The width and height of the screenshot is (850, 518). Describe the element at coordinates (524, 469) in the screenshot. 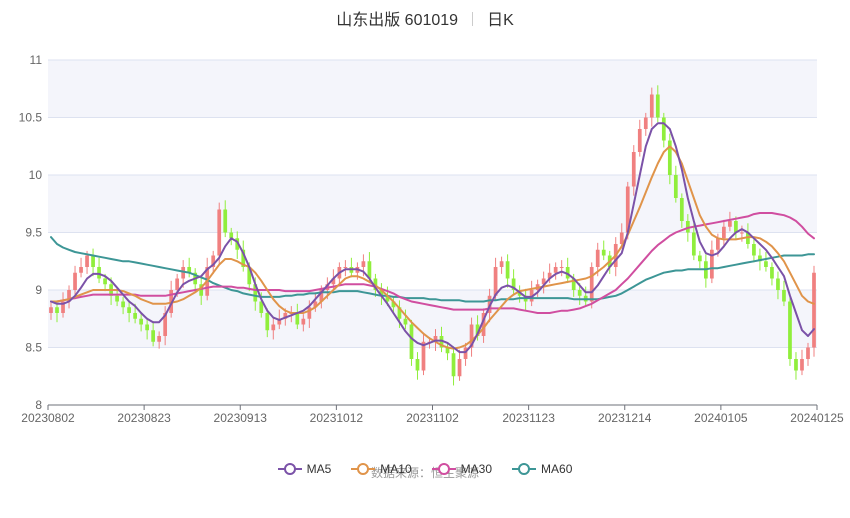

I see `legend-ma60-marker` at that location.